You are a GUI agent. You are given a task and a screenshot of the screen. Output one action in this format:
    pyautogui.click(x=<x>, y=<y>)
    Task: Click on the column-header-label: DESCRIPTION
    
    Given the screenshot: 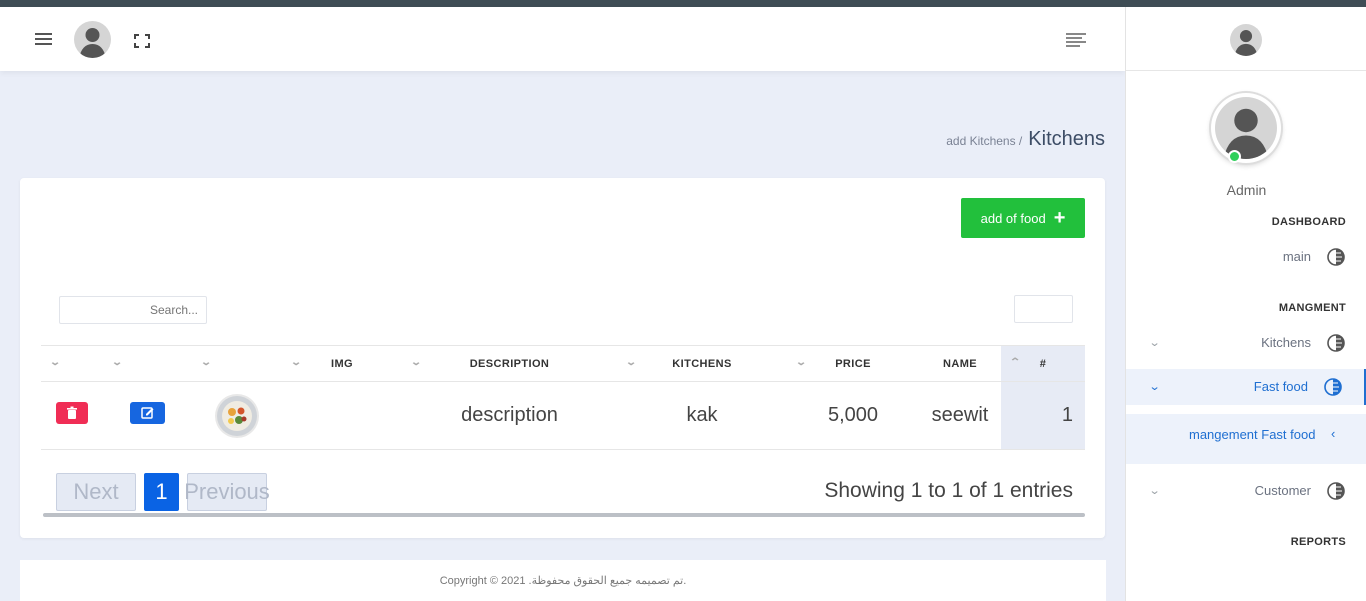 What is the action you would take?
    pyautogui.click(x=509, y=363)
    